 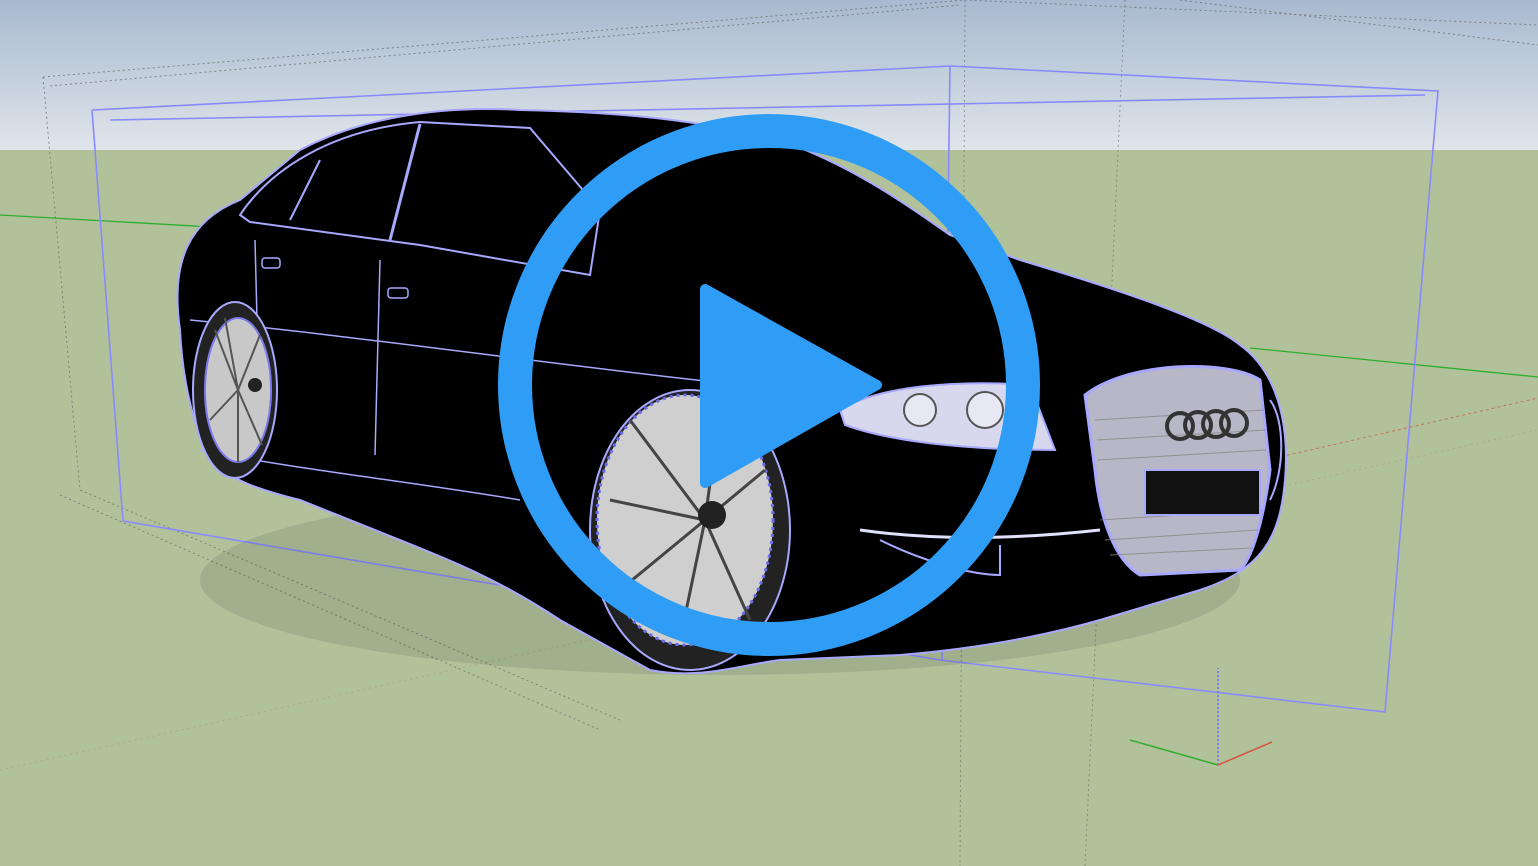 I want to click on axis-gizmo, so click(x=1201, y=717).